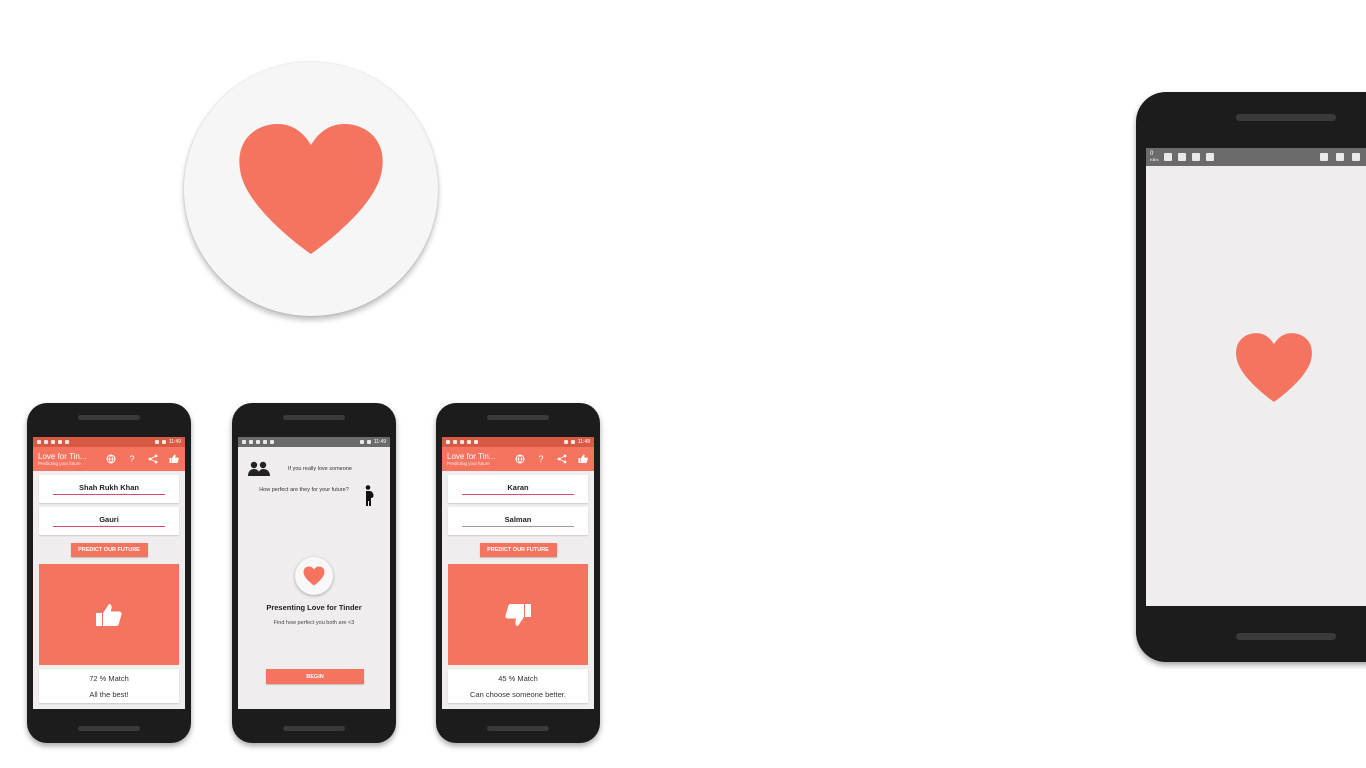 The height and width of the screenshot is (768, 1366). I want to click on name-card-2: Salman, so click(518, 521).